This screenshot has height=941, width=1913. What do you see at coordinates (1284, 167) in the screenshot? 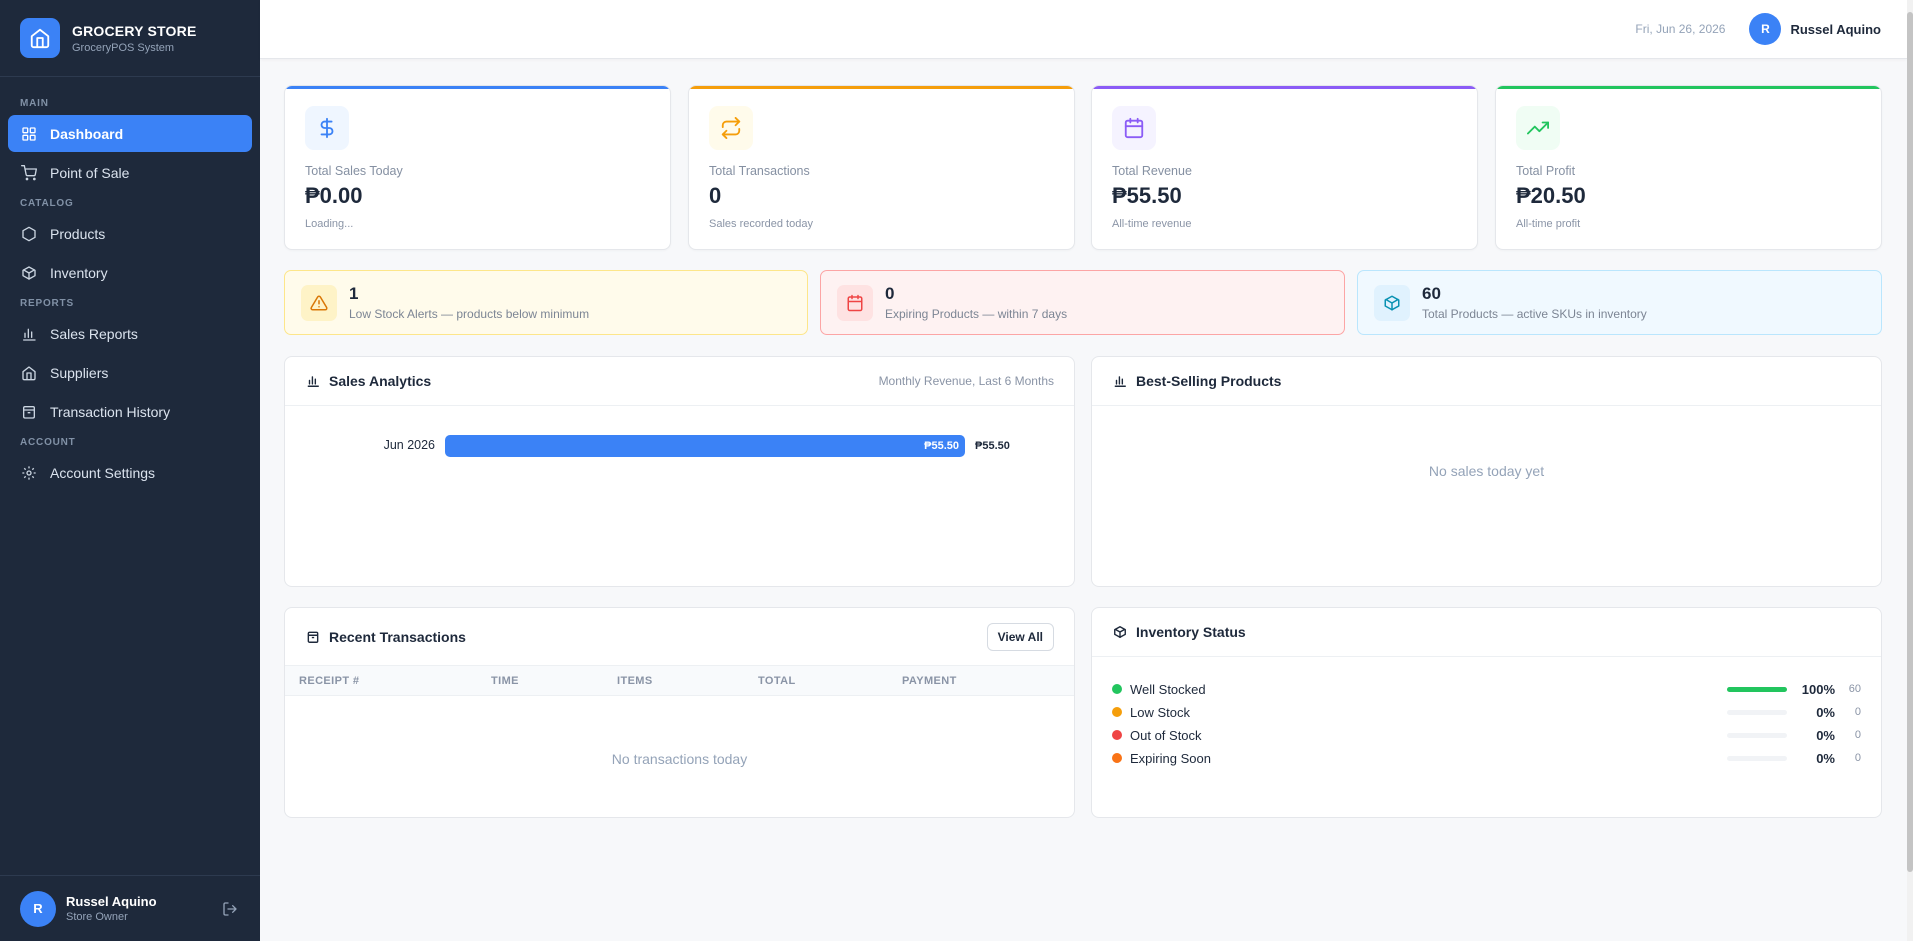
I see `stat-card-revenue: Total Revenue ₱55.50 All-time revenue` at bounding box center [1284, 167].